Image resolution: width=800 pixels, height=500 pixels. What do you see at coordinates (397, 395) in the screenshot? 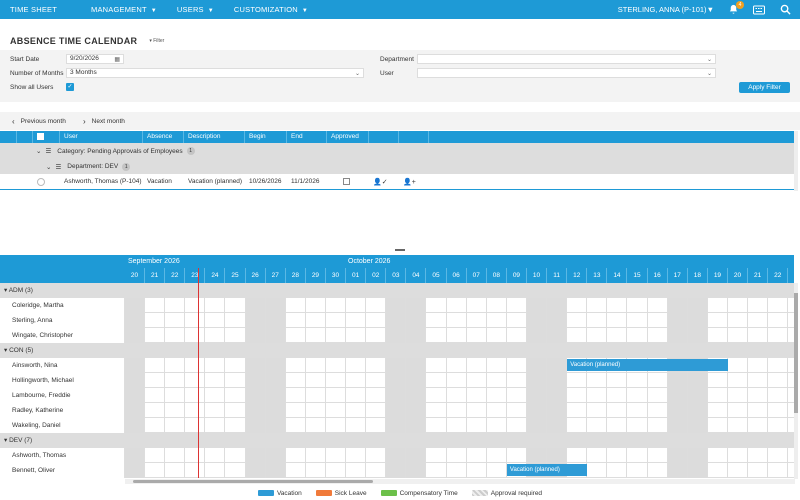
I see `timeline-member-row: Lambourne, Freddie` at bounding box center [397, 395].